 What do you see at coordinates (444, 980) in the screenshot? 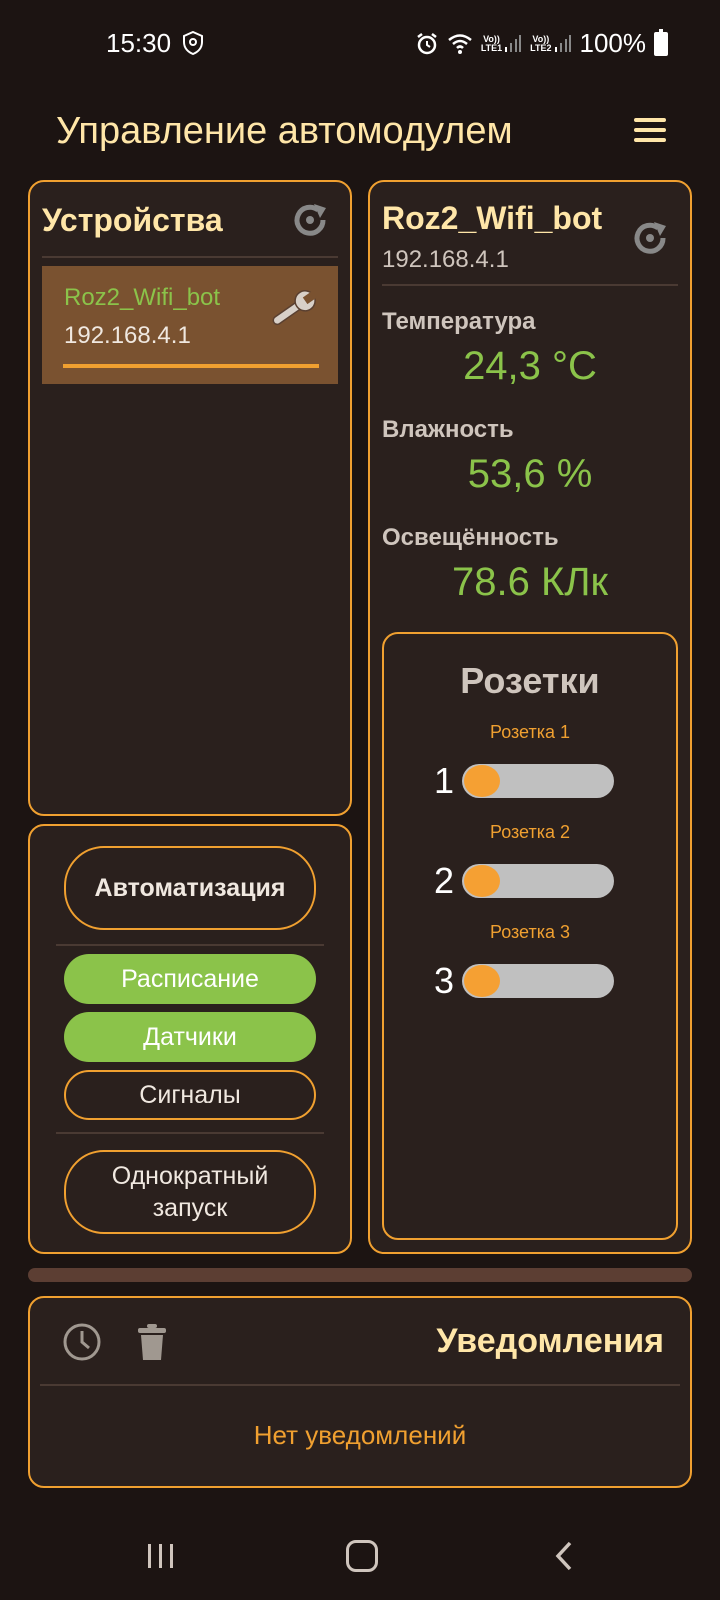
I see `socket-number-3: 3` at bounding box center [444, 980].